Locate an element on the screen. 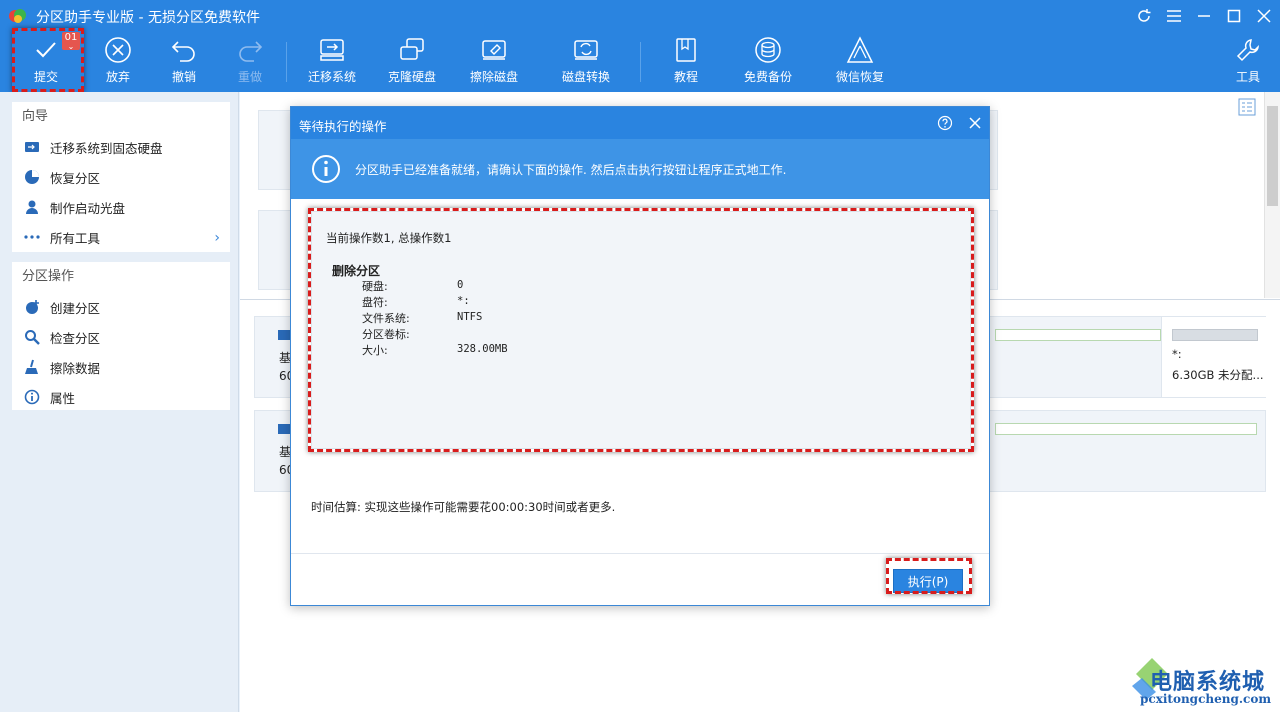  sidebar-item-create-partition: 创建分区 is located at coordinates (121, 307).